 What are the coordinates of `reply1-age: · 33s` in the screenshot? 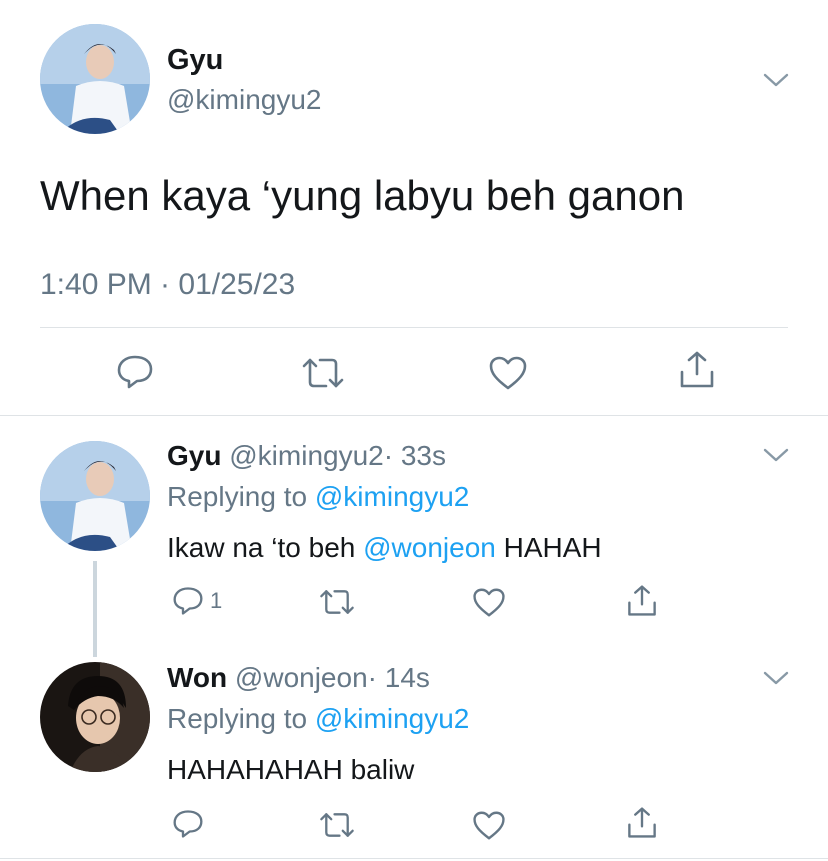 It's located at (415, 455).